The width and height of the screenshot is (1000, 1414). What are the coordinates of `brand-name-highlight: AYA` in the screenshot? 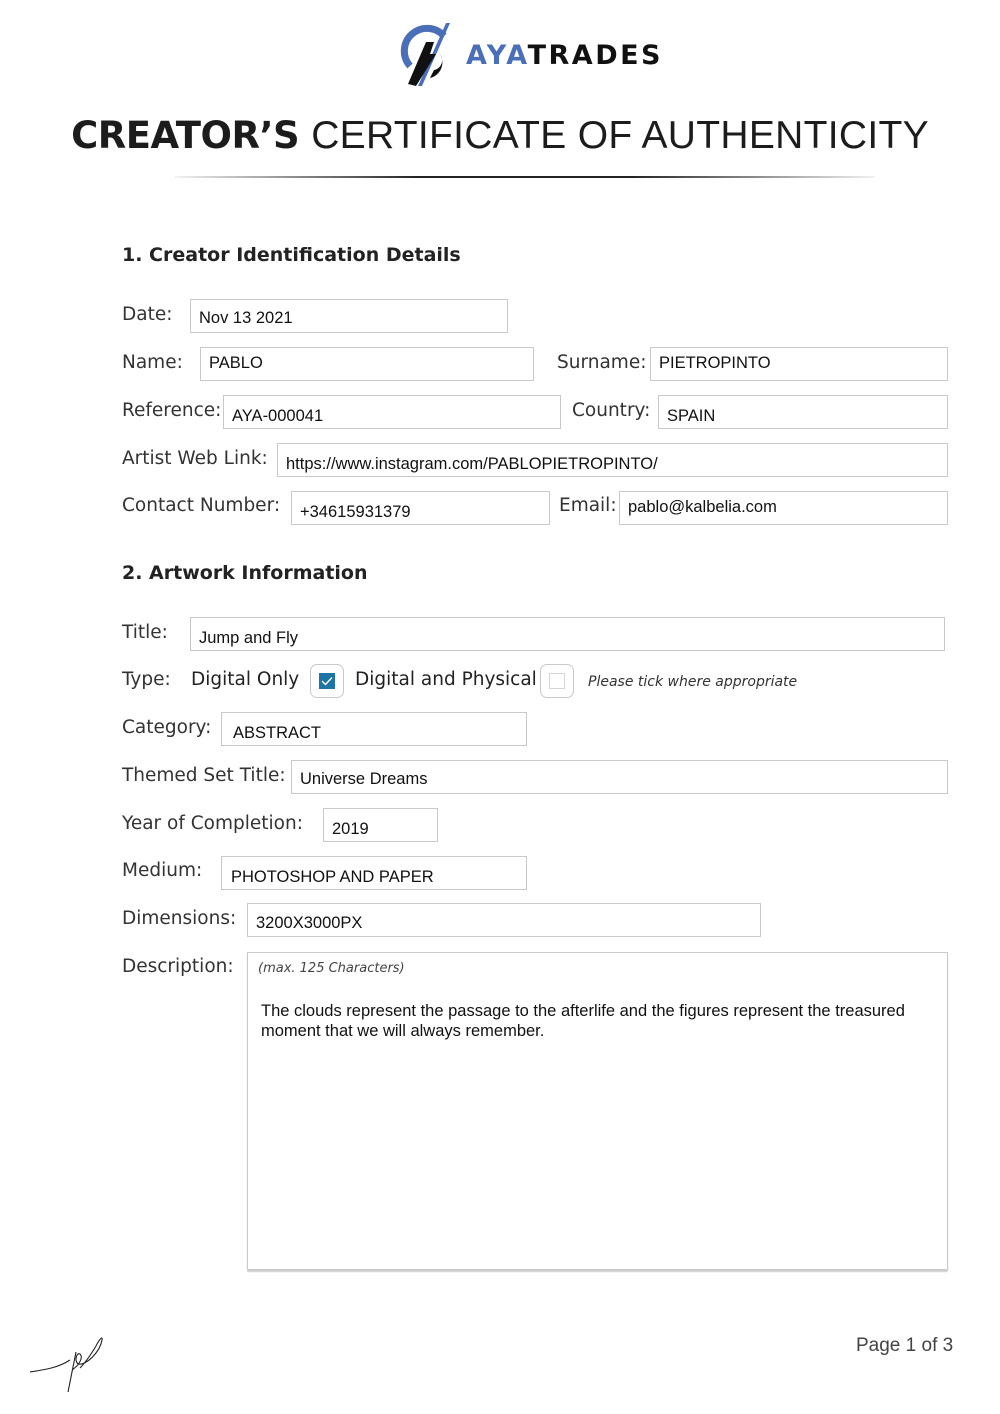 It's located at (497, 55).